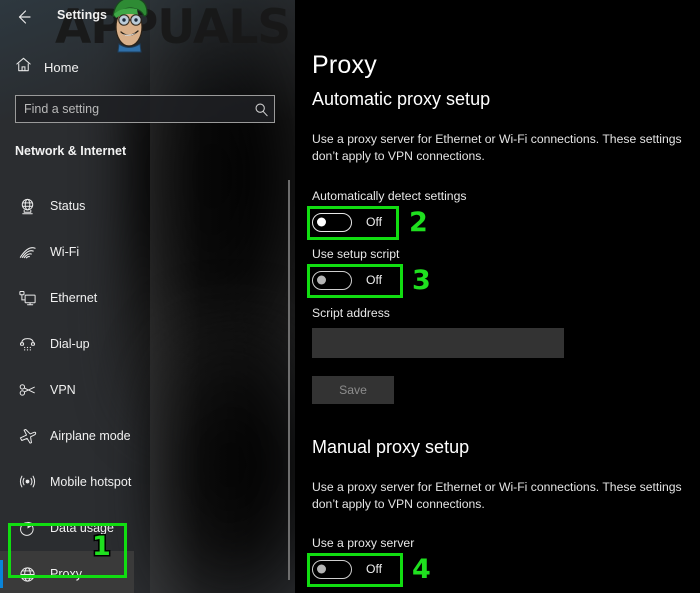 Image resolution: width=700 pixels, height=593 pixels. What do you see at coordinates (353, 390) in the screenshot?
I see `save-button: Save` at bounding box center [353, 390].